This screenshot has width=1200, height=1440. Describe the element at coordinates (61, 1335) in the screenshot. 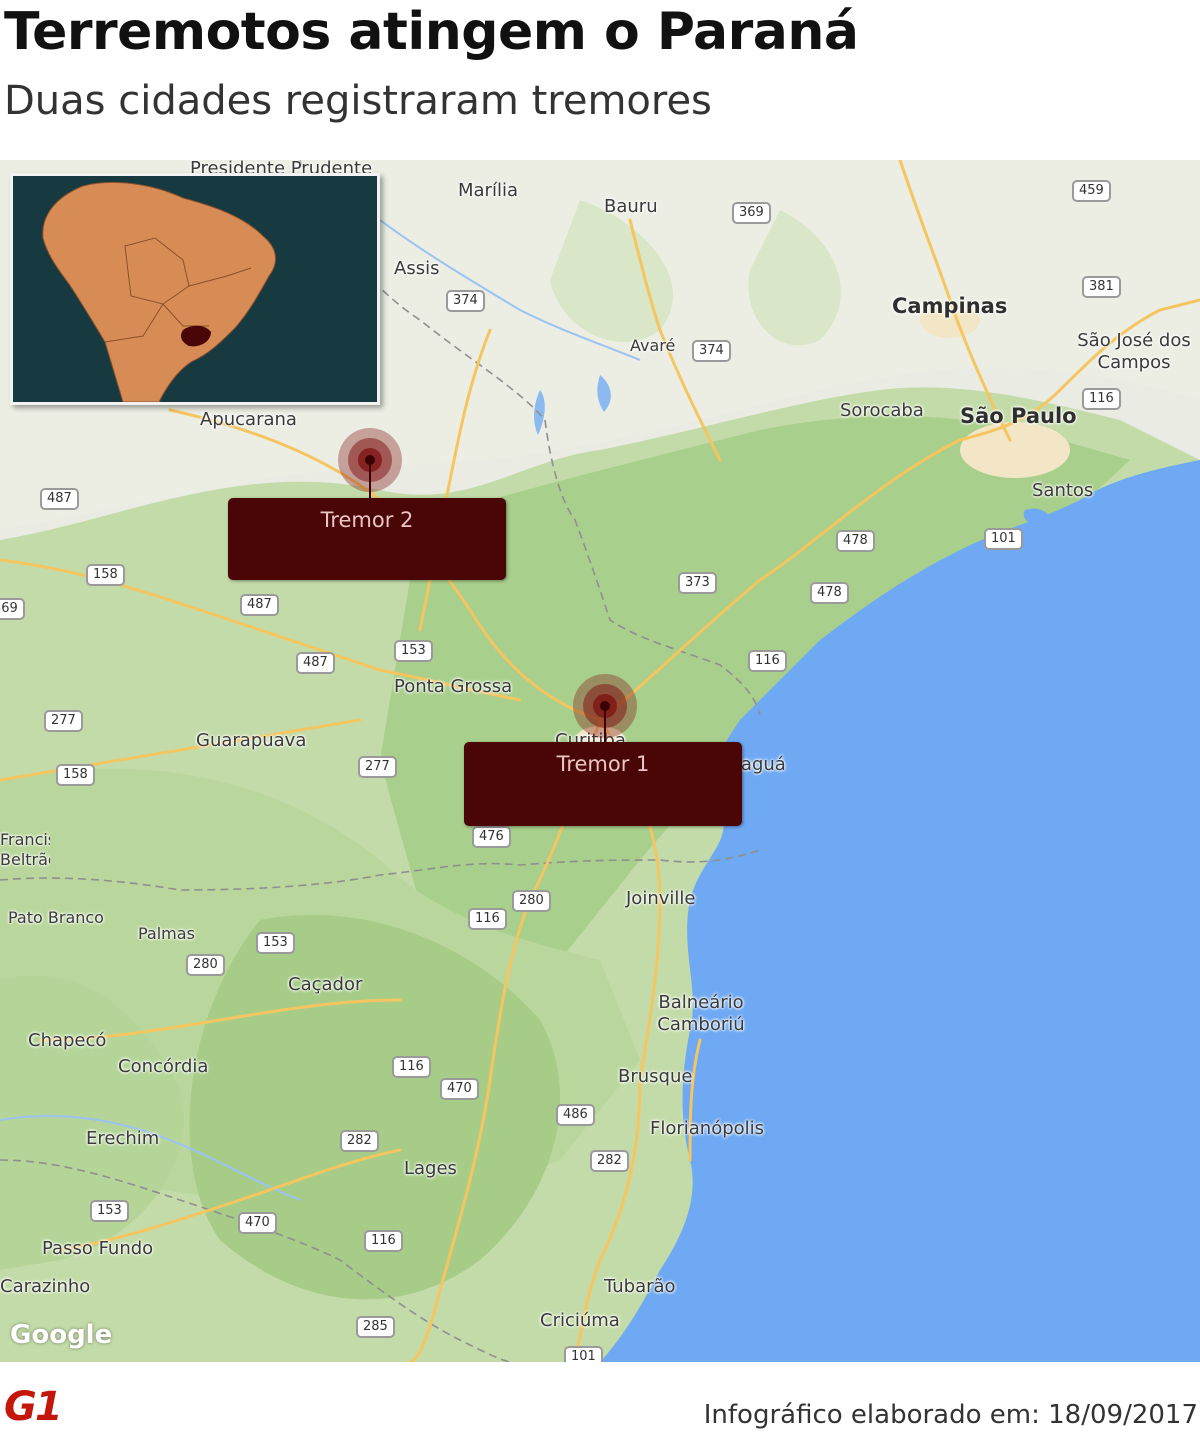

I see `google-attribution: Google` at that location.